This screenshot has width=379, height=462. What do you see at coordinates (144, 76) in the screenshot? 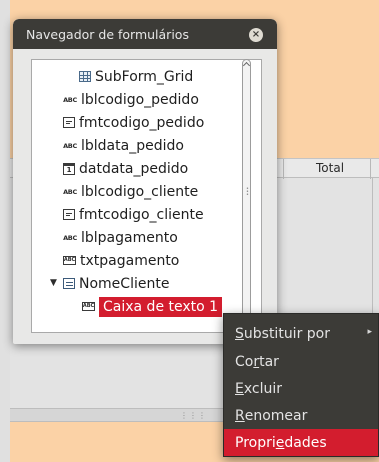
I see `tree-item-label: SubForm_Grid` at bounding box center [144, 76].